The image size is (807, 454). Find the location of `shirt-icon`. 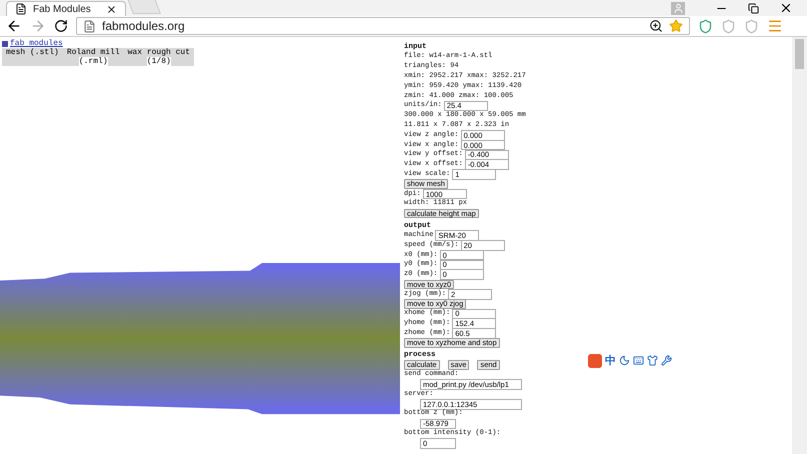

shirt-icon is located at coordinates (652, 360).